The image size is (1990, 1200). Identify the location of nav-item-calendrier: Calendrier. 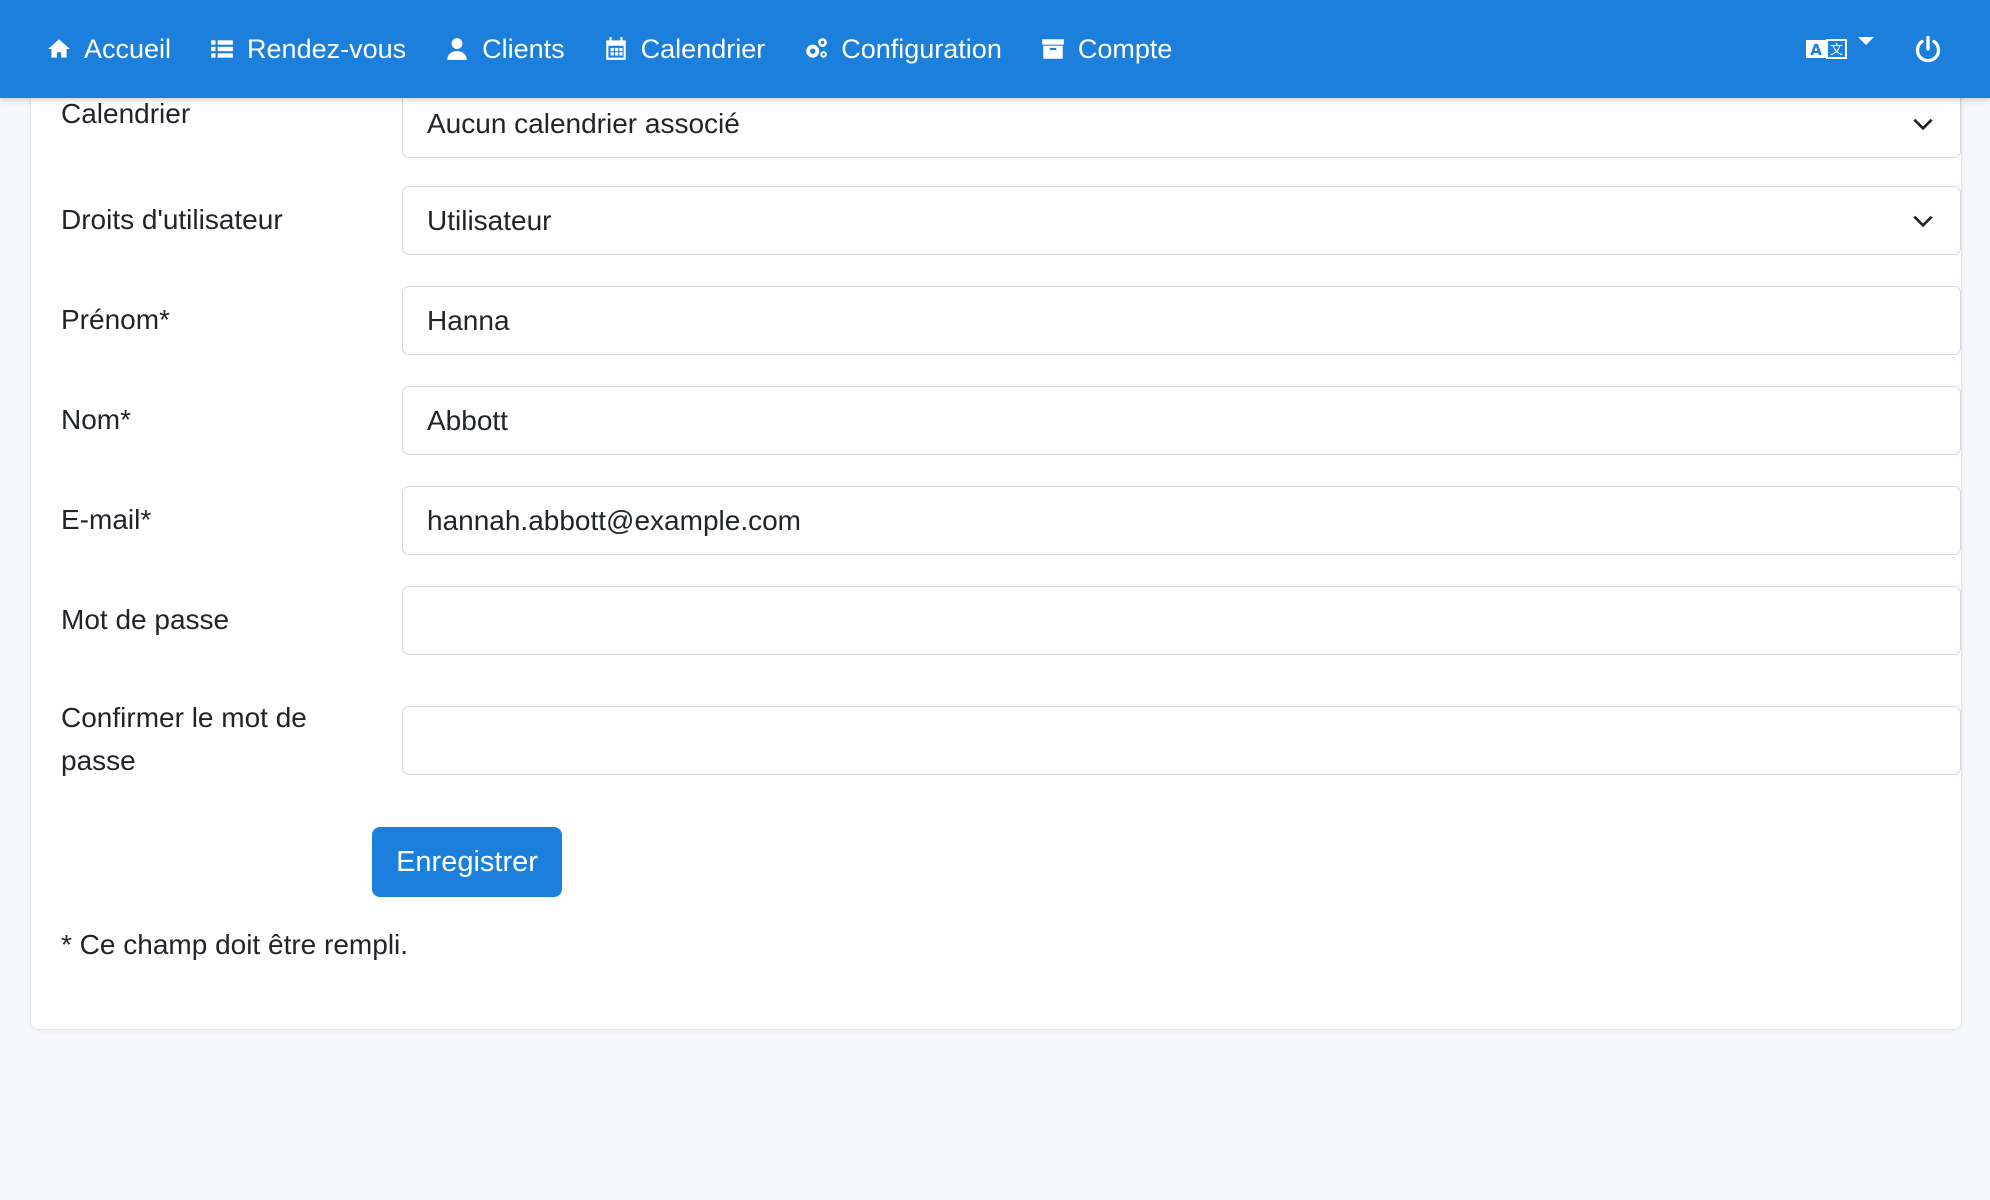
(683, 49).